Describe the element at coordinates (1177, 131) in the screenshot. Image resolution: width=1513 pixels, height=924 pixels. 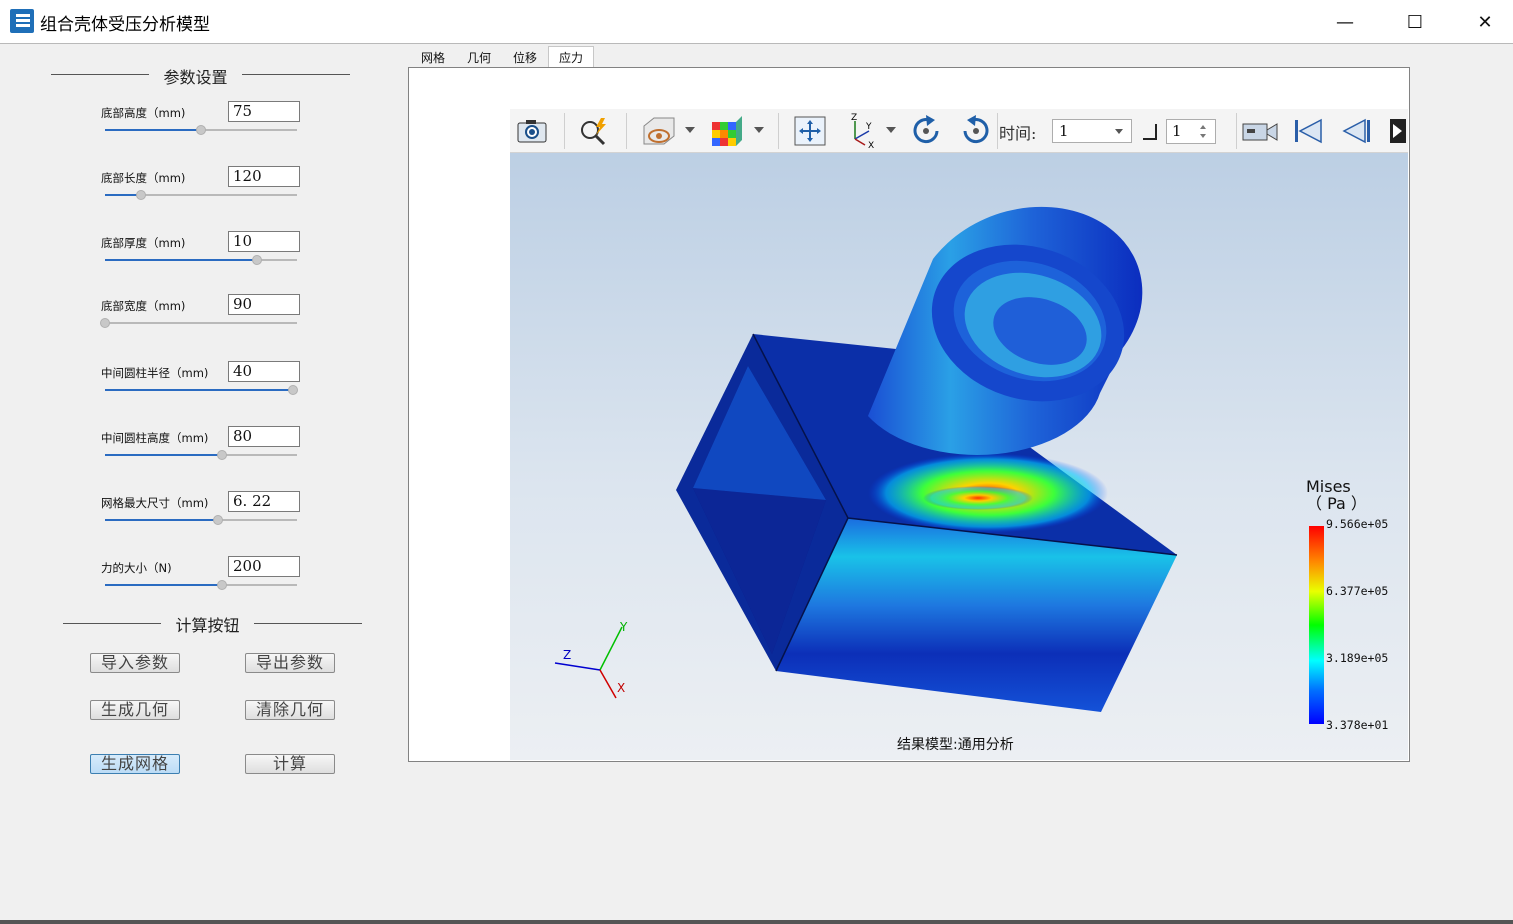
I see `step-spinbox-value: 1` at that location.